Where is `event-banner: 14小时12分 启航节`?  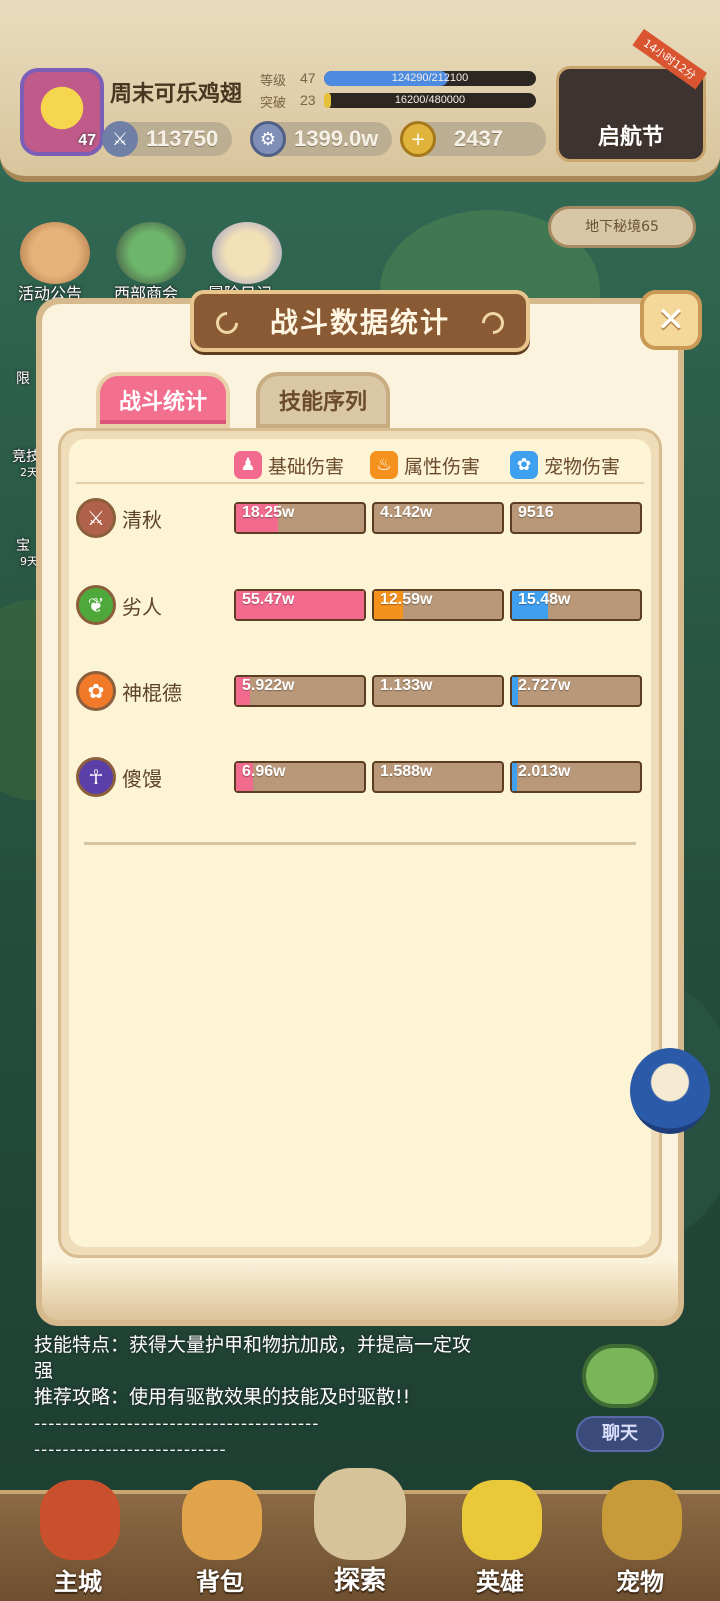 event-banner: 14小时12分 启航节 is located at coordinates (631, 95).